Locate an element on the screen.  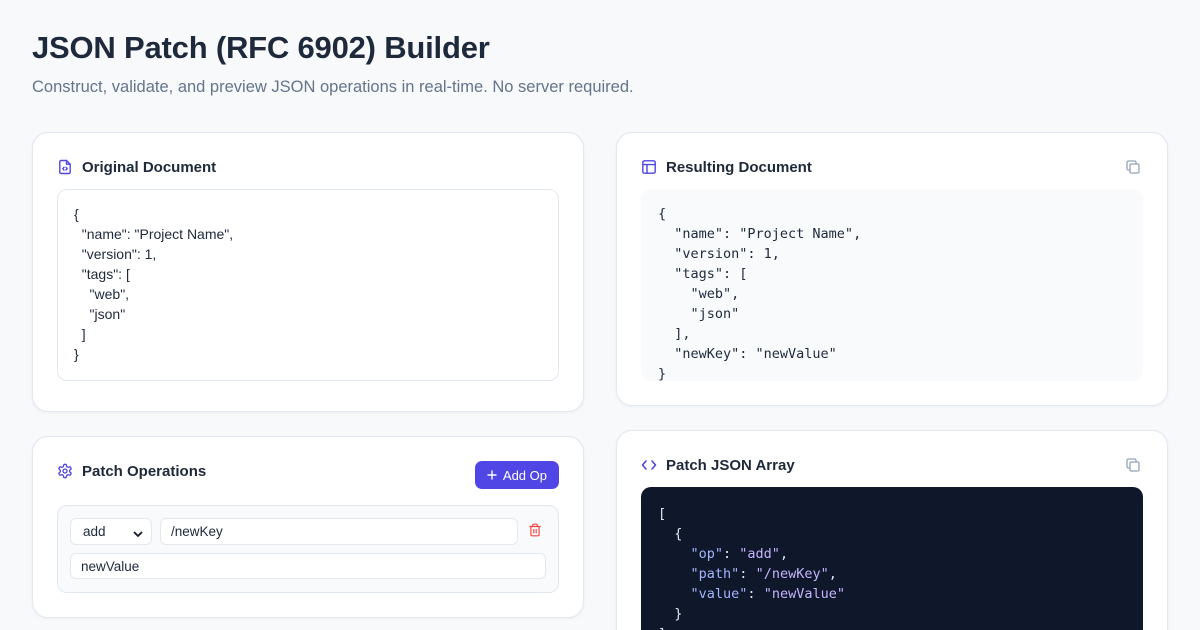
patch-value: "newValue" is located at coordinates (804, 594).